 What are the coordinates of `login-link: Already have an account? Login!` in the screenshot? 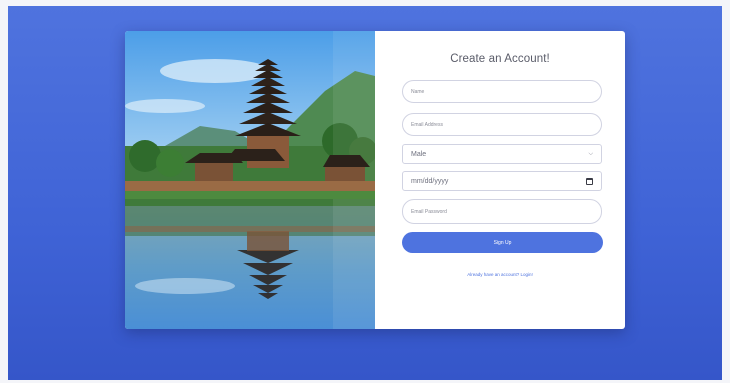 It's located at (500, 274).